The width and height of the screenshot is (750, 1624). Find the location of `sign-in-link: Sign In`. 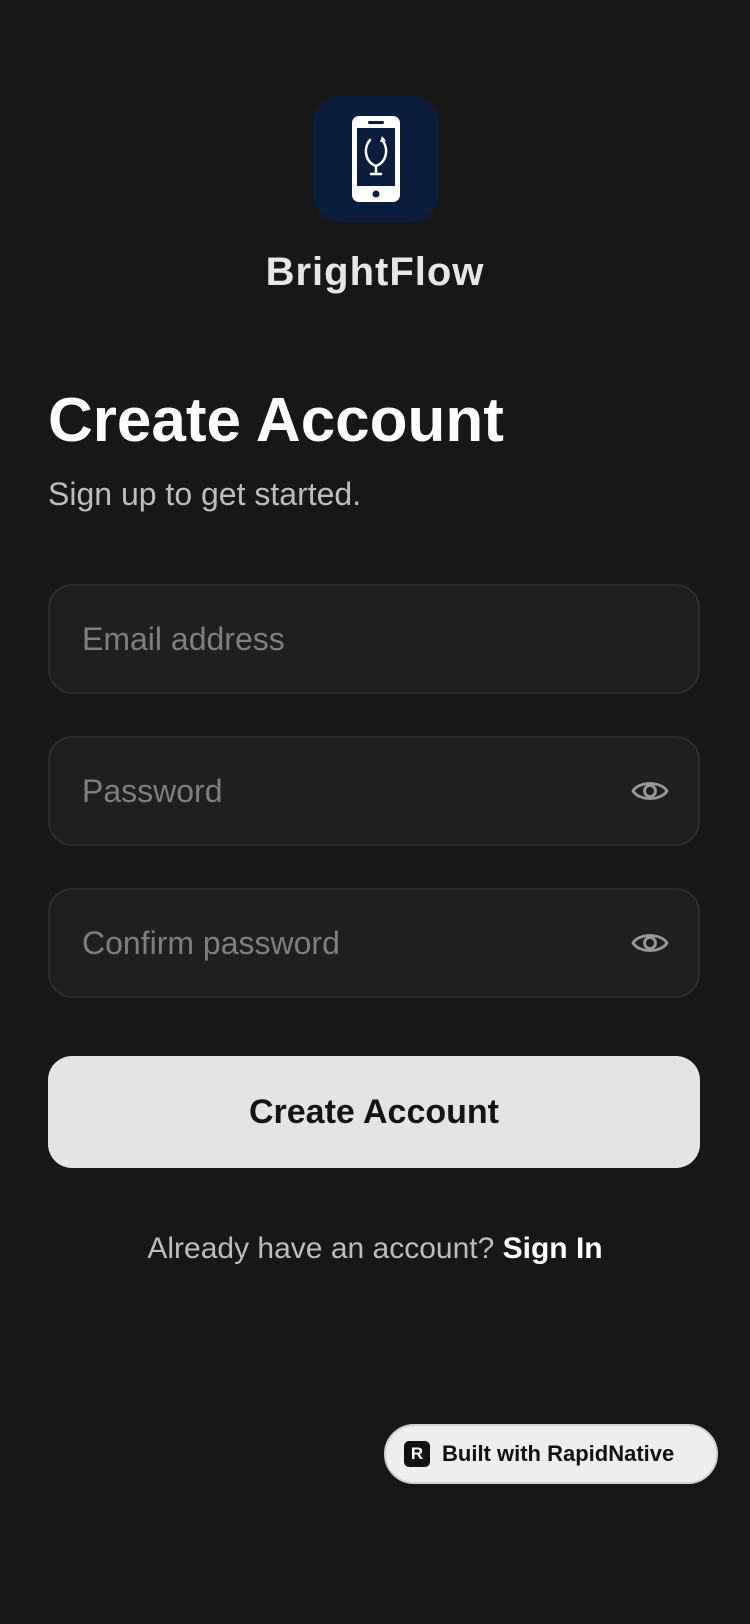

sign-in-link: Sign In is located at coordinates (553, 1248).